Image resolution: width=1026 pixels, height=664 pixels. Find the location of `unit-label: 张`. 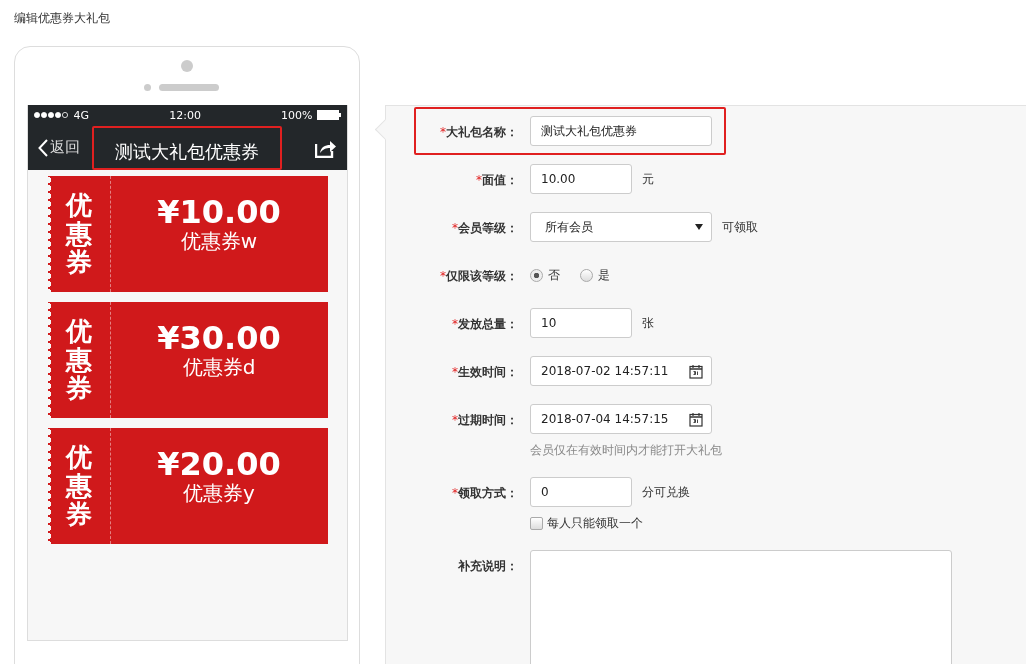

unit-label: 张 is located at coordinates (648, 323).